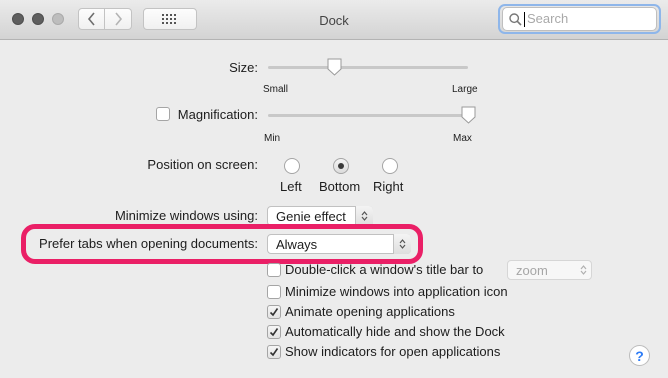  I want to click on double-click-action-value: zoom, so click(532, 270).